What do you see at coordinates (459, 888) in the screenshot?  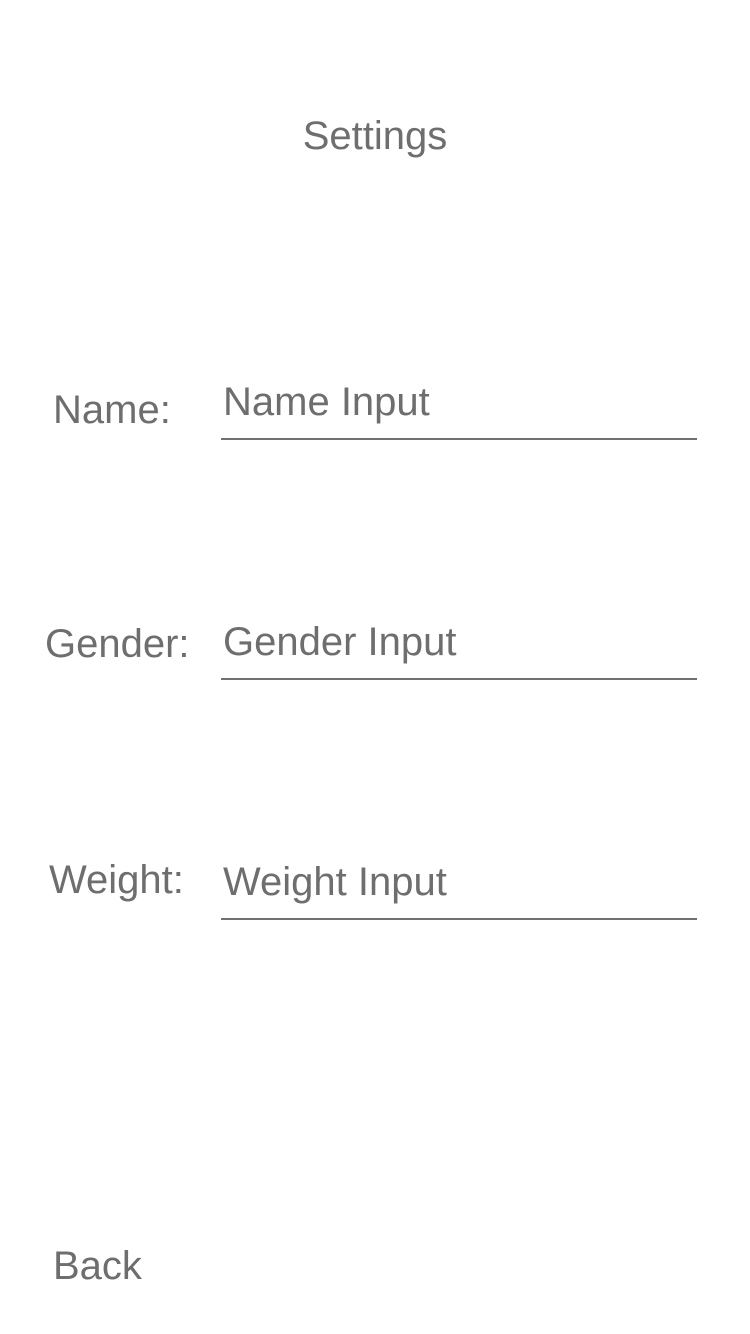 I see `weight-input` at bounding box center [459, 888].